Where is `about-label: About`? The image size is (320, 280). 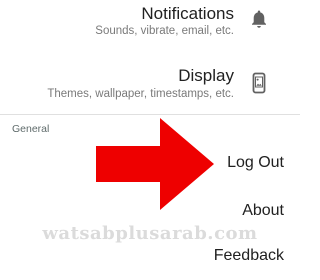
about-label: About is located at coordinates (263, 210).